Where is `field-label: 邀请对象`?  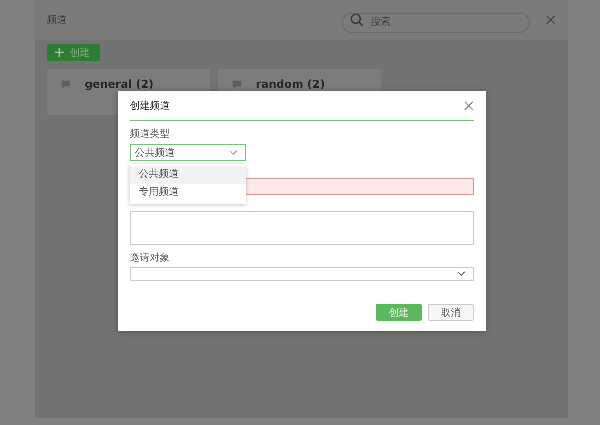
field-label: 邀请对象 is located at coordinates (150, 259).